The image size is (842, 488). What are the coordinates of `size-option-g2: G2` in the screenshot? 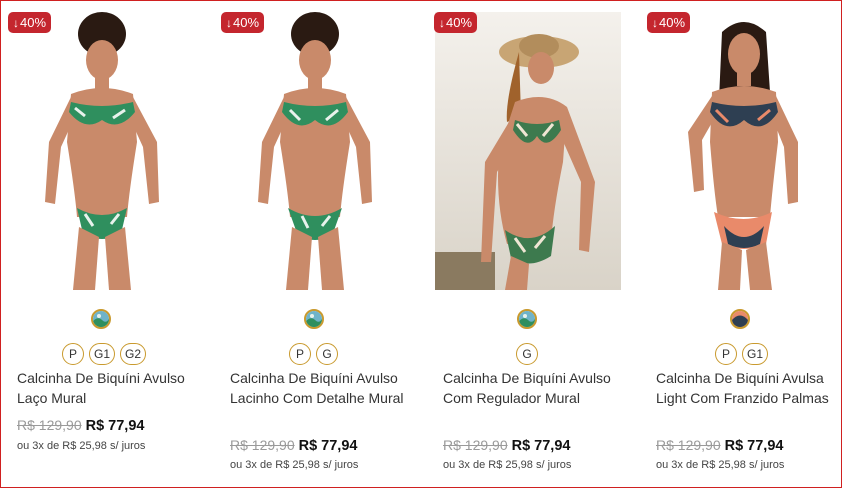 It's located at (133, 354).